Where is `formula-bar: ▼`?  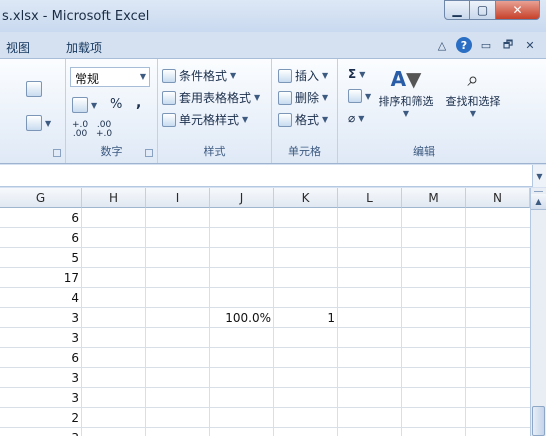
formula-bar: ▼ is located at coordinates (273, 176).